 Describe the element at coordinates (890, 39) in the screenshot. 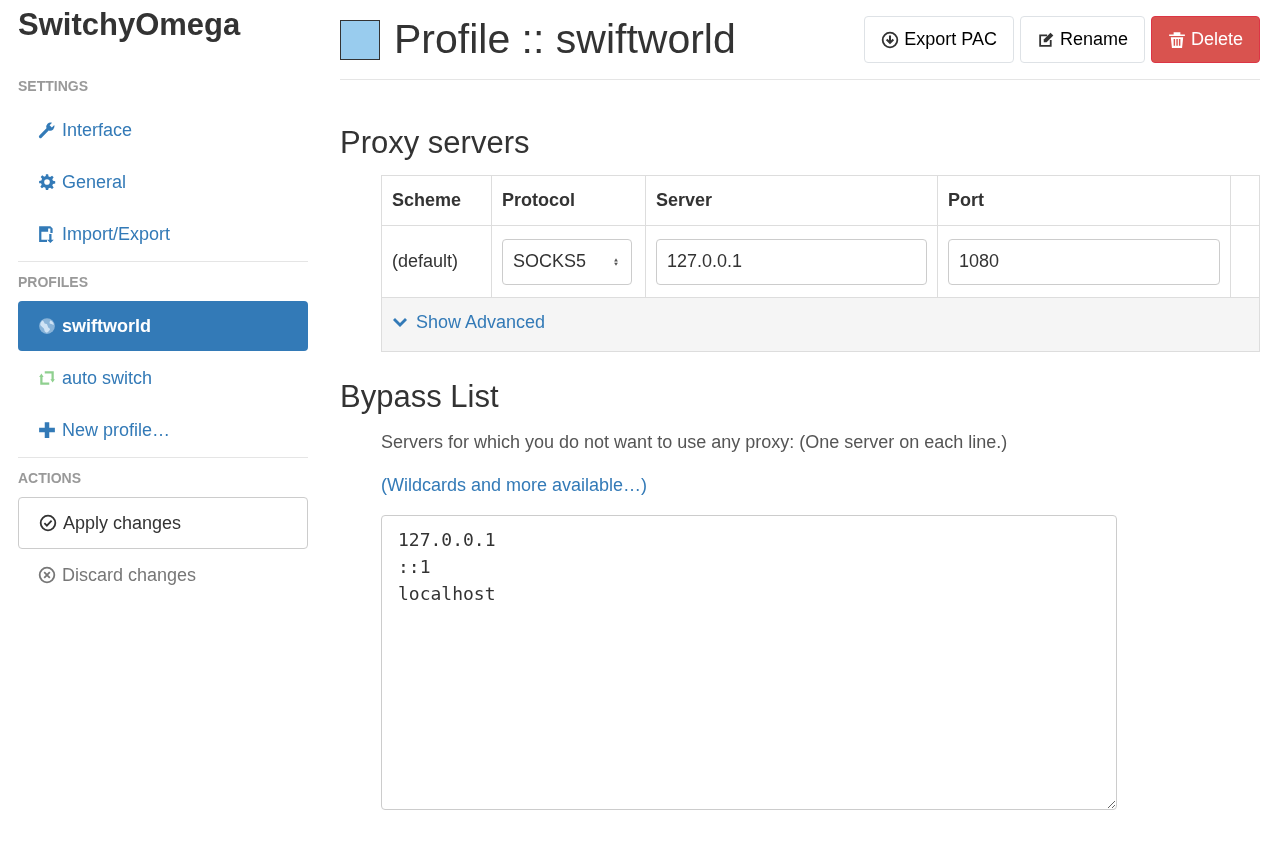

I see `download-circle-icon` at that location.